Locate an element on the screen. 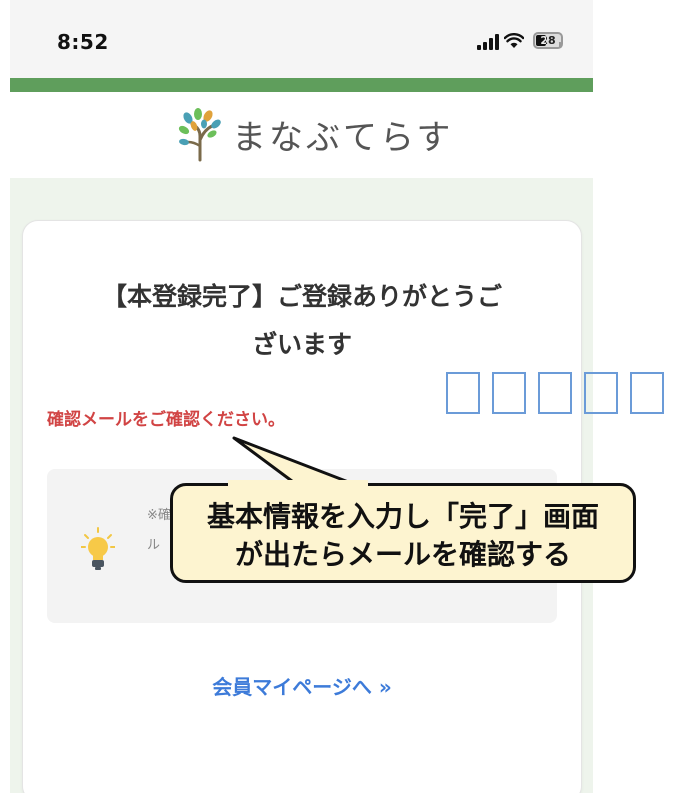 This screenshot has width=680, height=793. confirm-email-alert: 確認メールをご確認ください。 is located at coordinates (166, 420).